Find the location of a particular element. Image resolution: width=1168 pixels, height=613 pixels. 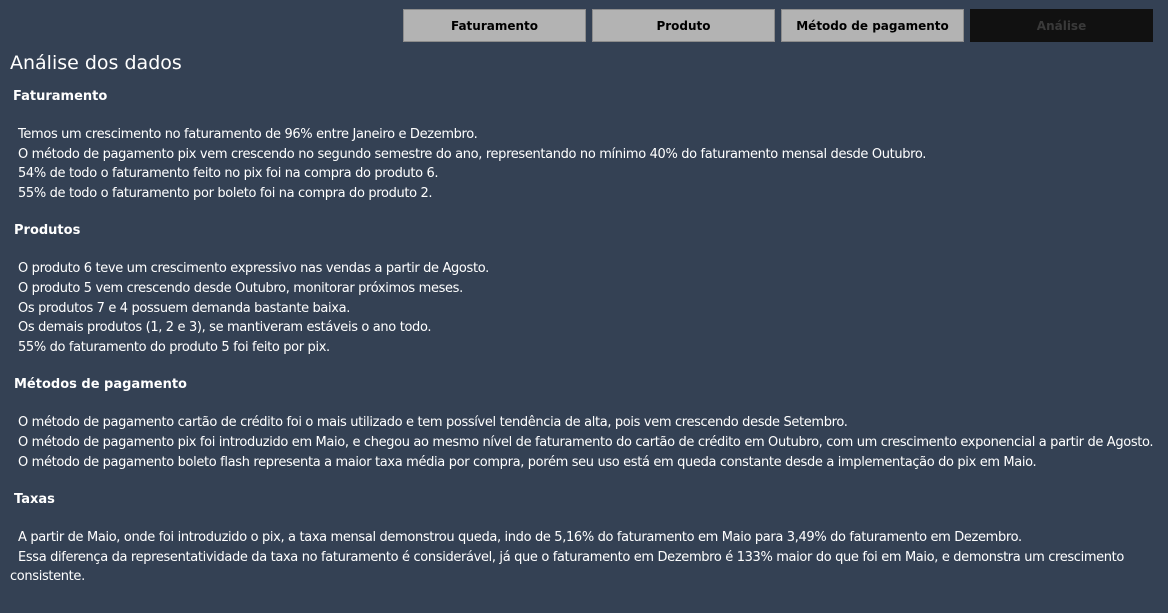

section-heading-taxas: Taxas is located at coordinates (34, 500).